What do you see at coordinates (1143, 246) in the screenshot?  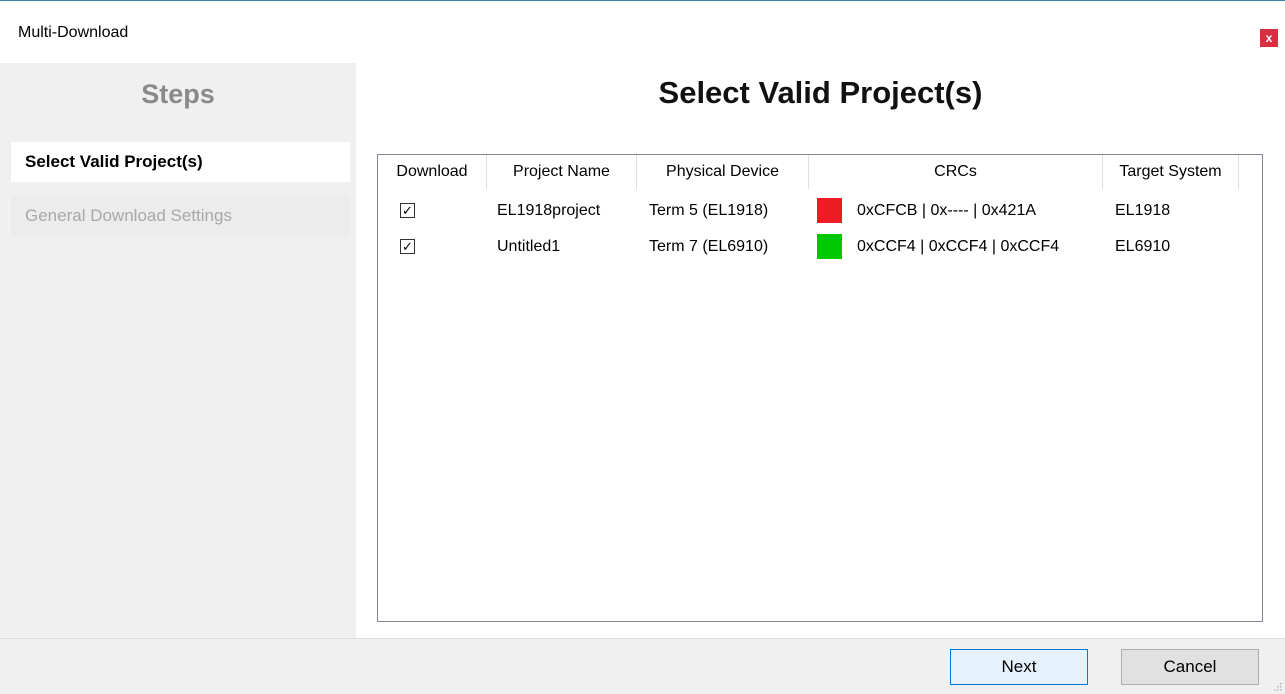 I see `target-system-cell: EL6910` at bounding box center [1143, 246].